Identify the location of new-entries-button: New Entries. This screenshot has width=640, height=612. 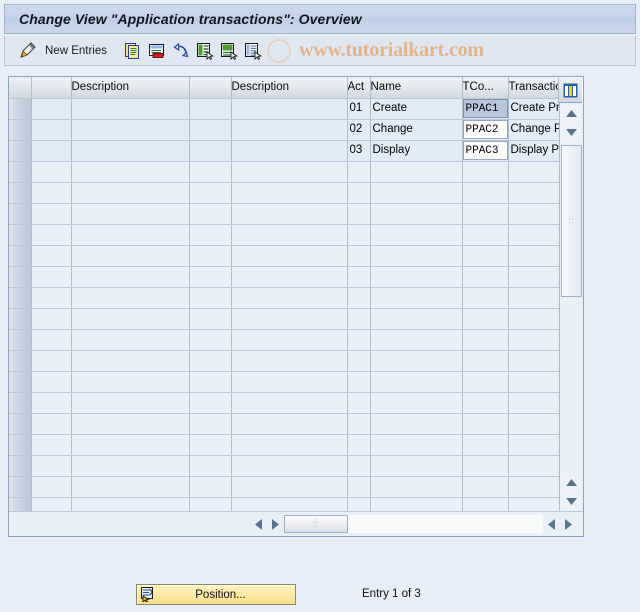
(78, 51).